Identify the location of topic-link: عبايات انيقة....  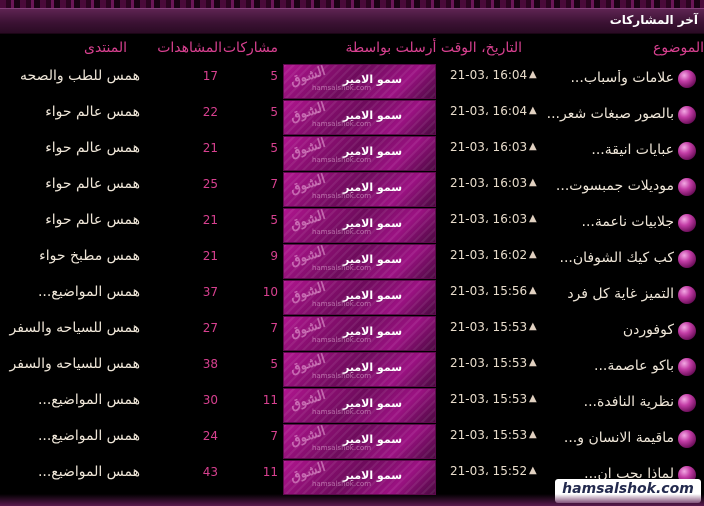
(632, 150).